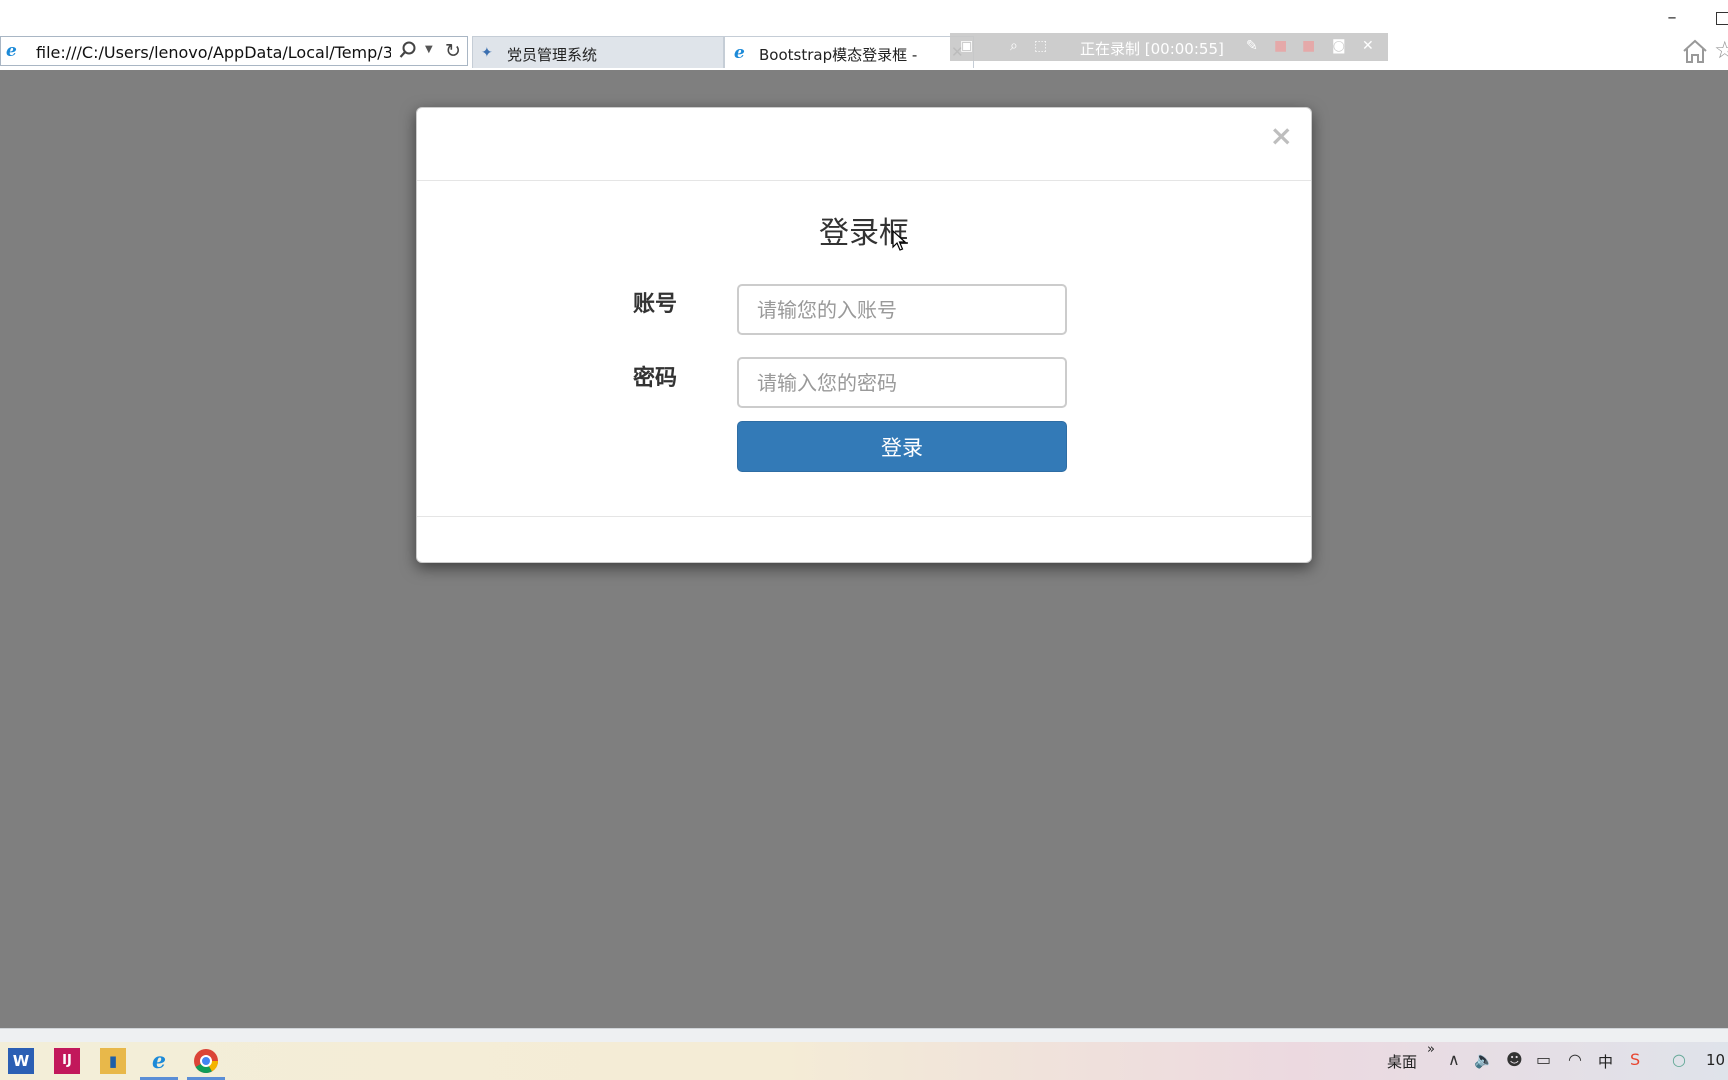  Describe the element at coordinates (113, 1061) in the screenshot. I see `file-explorer-icon: ▮` at that location.